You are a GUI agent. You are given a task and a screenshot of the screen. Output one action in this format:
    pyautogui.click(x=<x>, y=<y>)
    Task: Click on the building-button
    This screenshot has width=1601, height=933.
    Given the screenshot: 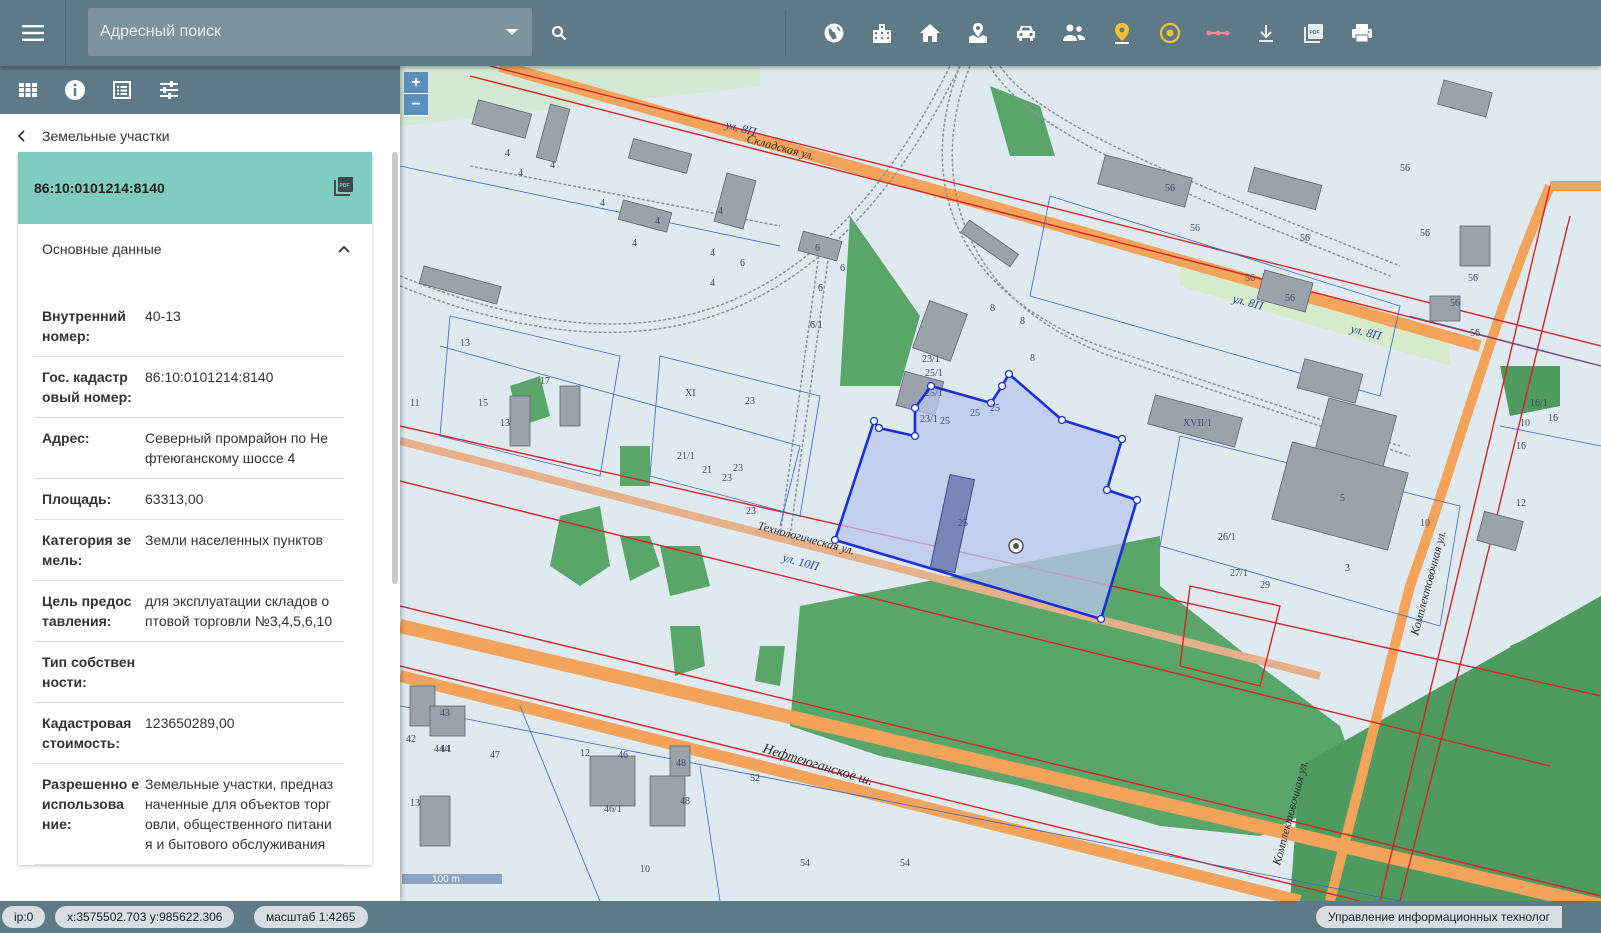 What is the action you would take?
    pyautogui.click(x=882, y=33)
    